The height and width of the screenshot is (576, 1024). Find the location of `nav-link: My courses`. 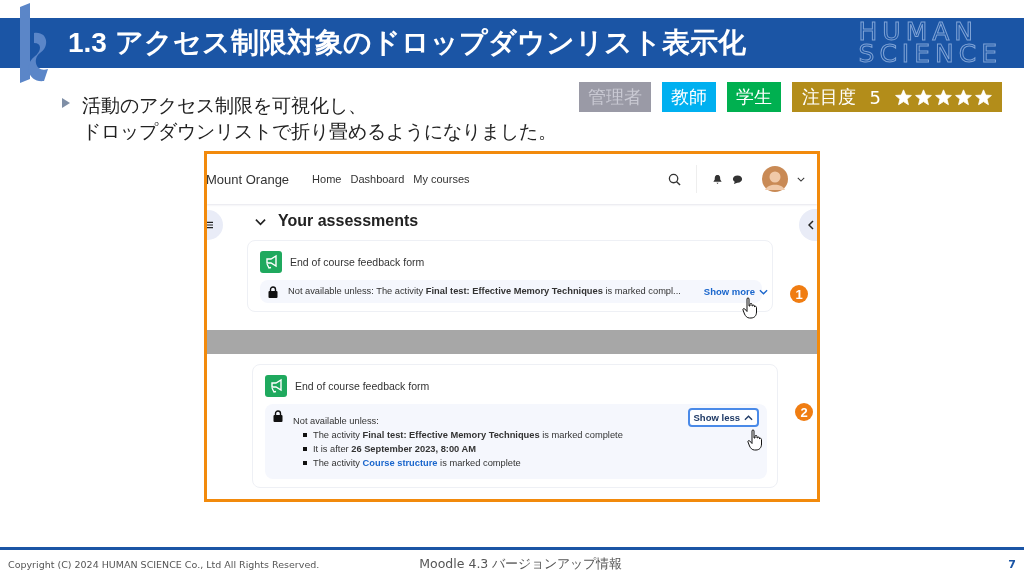

nav-link: My courses is located at coordinates (441, 179).